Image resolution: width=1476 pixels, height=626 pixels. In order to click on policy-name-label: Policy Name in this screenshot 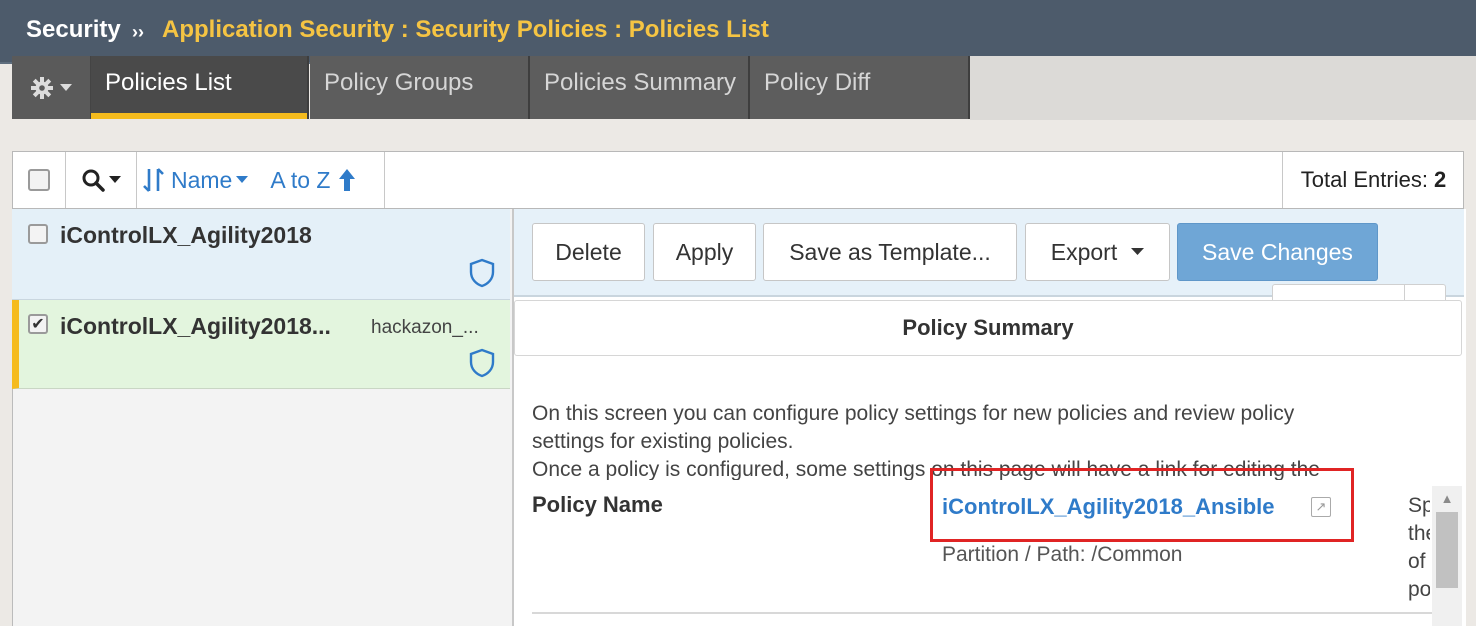, I will do `click(597, 504)`.